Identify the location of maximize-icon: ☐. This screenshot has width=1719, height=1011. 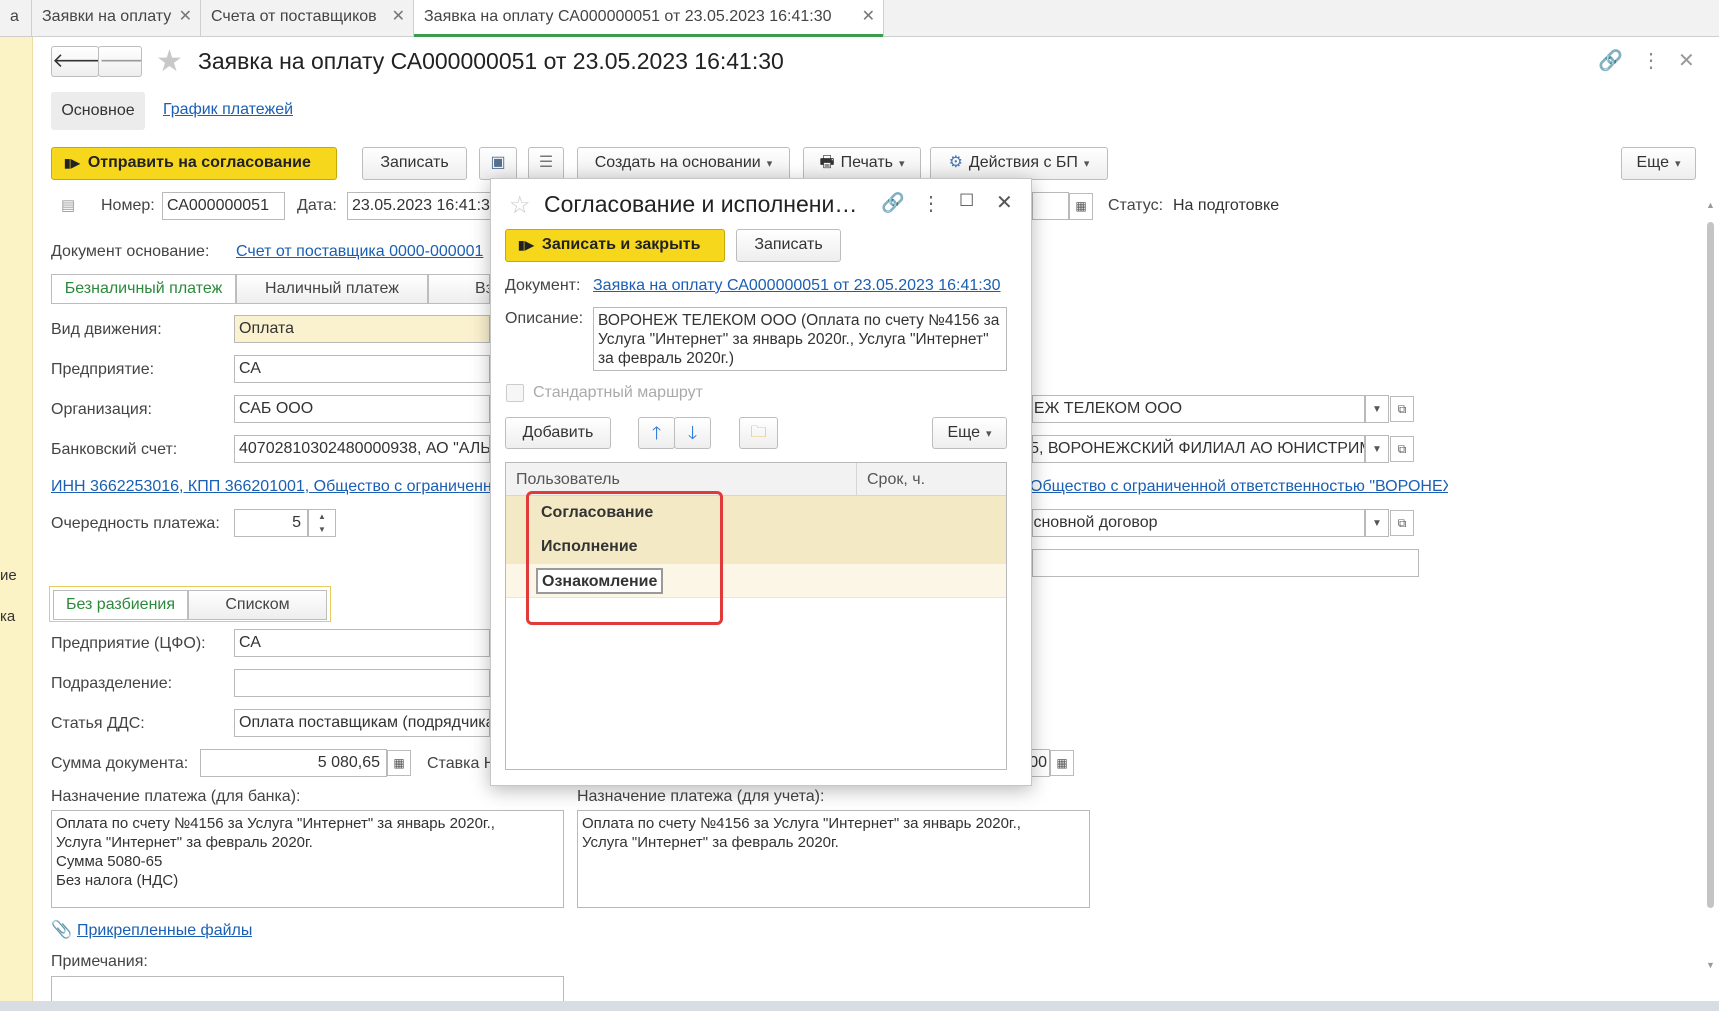
(966, 201).